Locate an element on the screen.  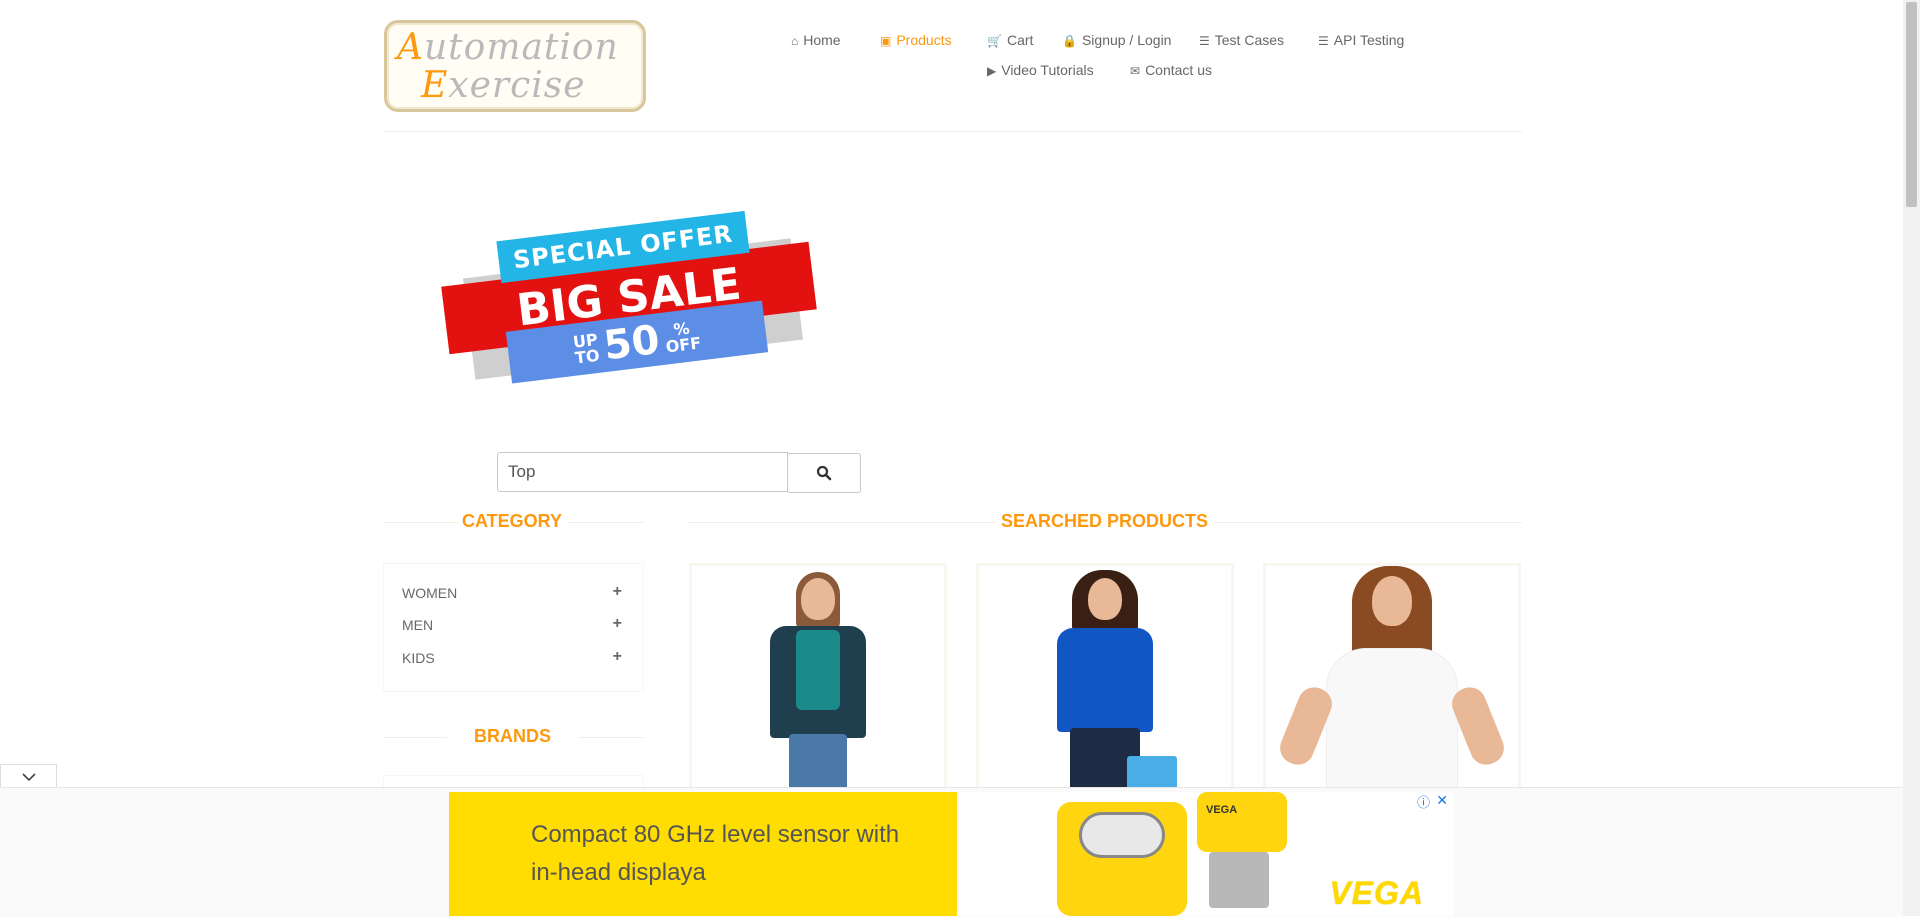
ad-collapse-button is located at coordinates (28, 776).